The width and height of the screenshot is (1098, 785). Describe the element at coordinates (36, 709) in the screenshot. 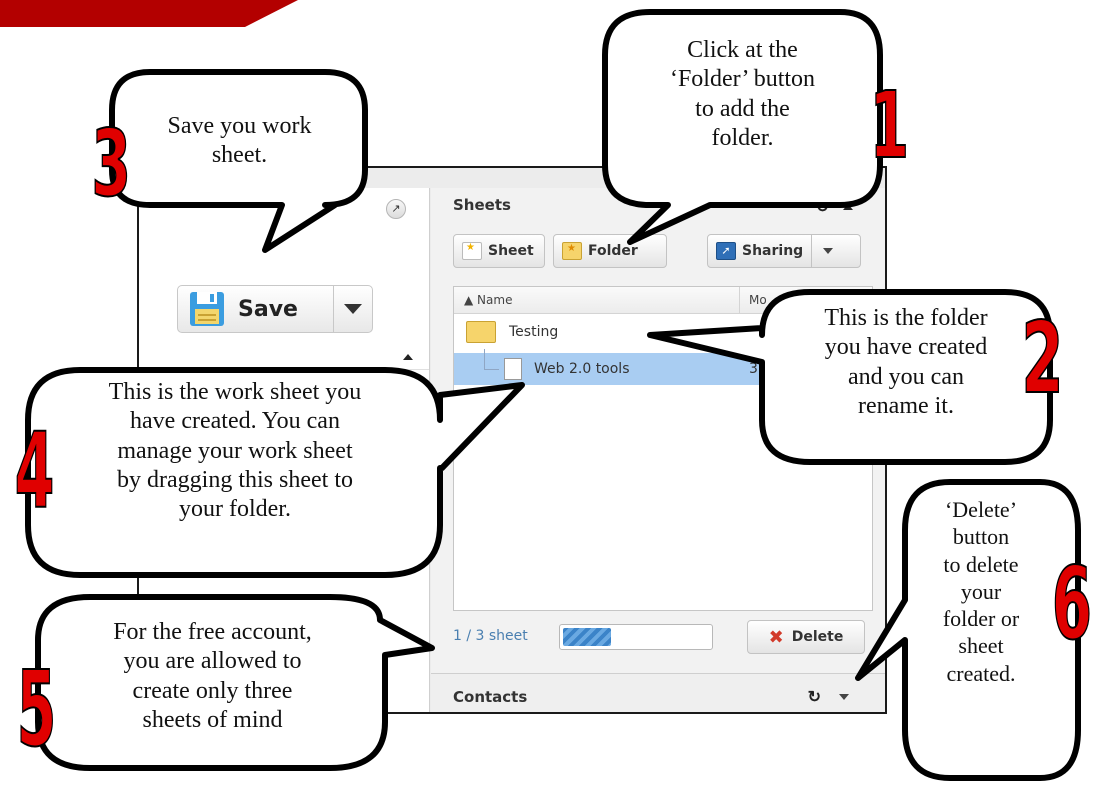

I see `step-number-5: 5` at that location.